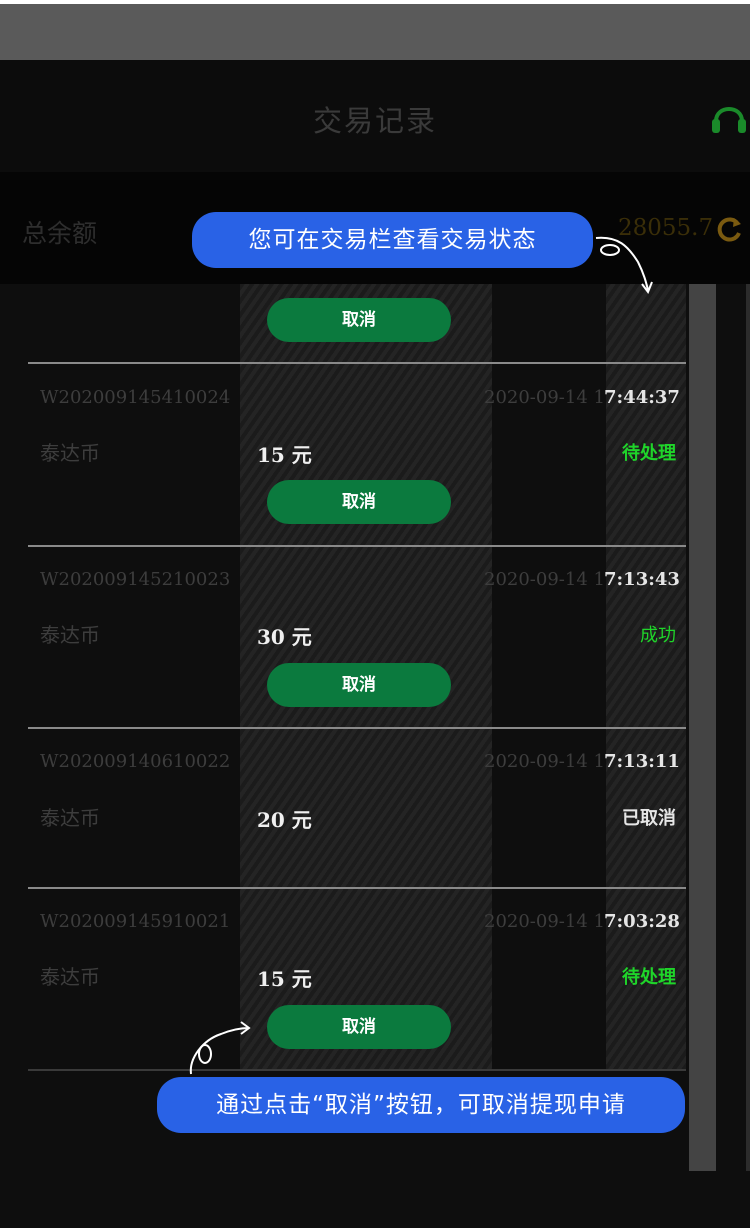  I want to click on record-id: W202009145210023, so click(135, 579).